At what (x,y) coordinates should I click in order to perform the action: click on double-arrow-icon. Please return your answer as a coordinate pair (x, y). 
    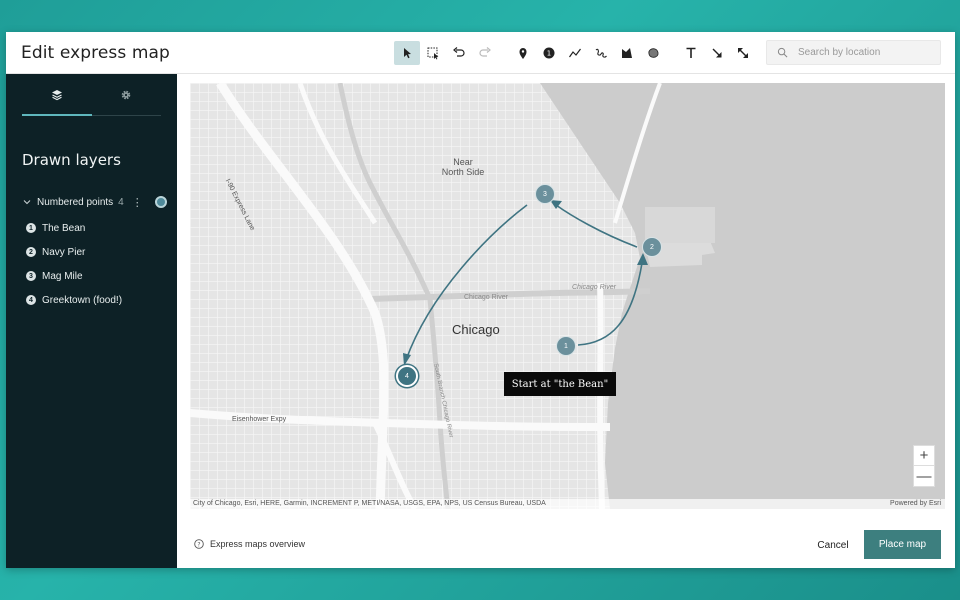
    Looking at the image, I should click on (743, 53).